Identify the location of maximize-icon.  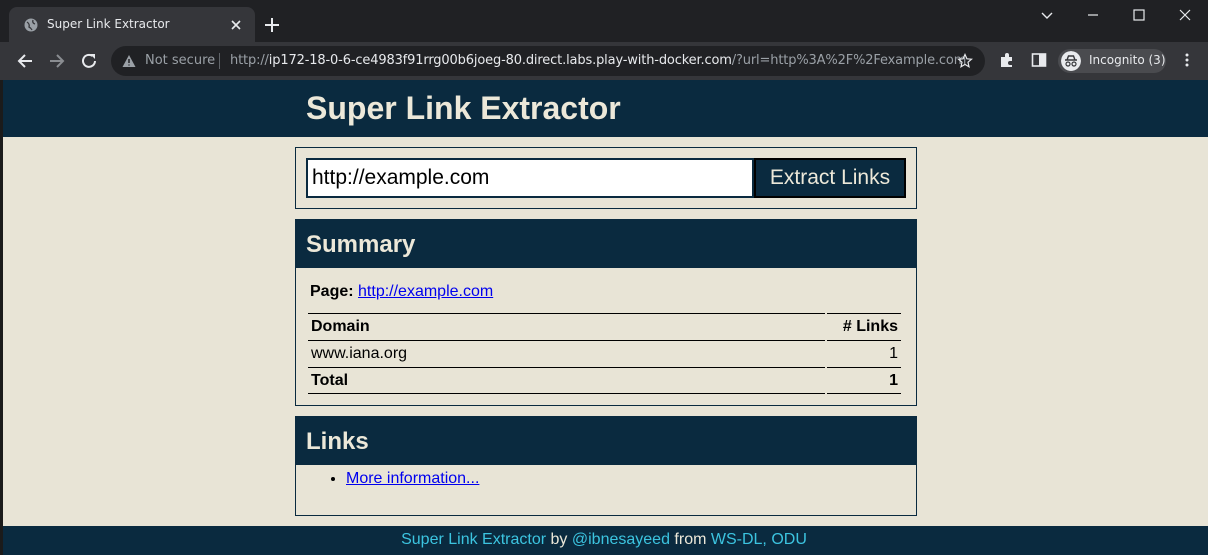
(1139, 15).